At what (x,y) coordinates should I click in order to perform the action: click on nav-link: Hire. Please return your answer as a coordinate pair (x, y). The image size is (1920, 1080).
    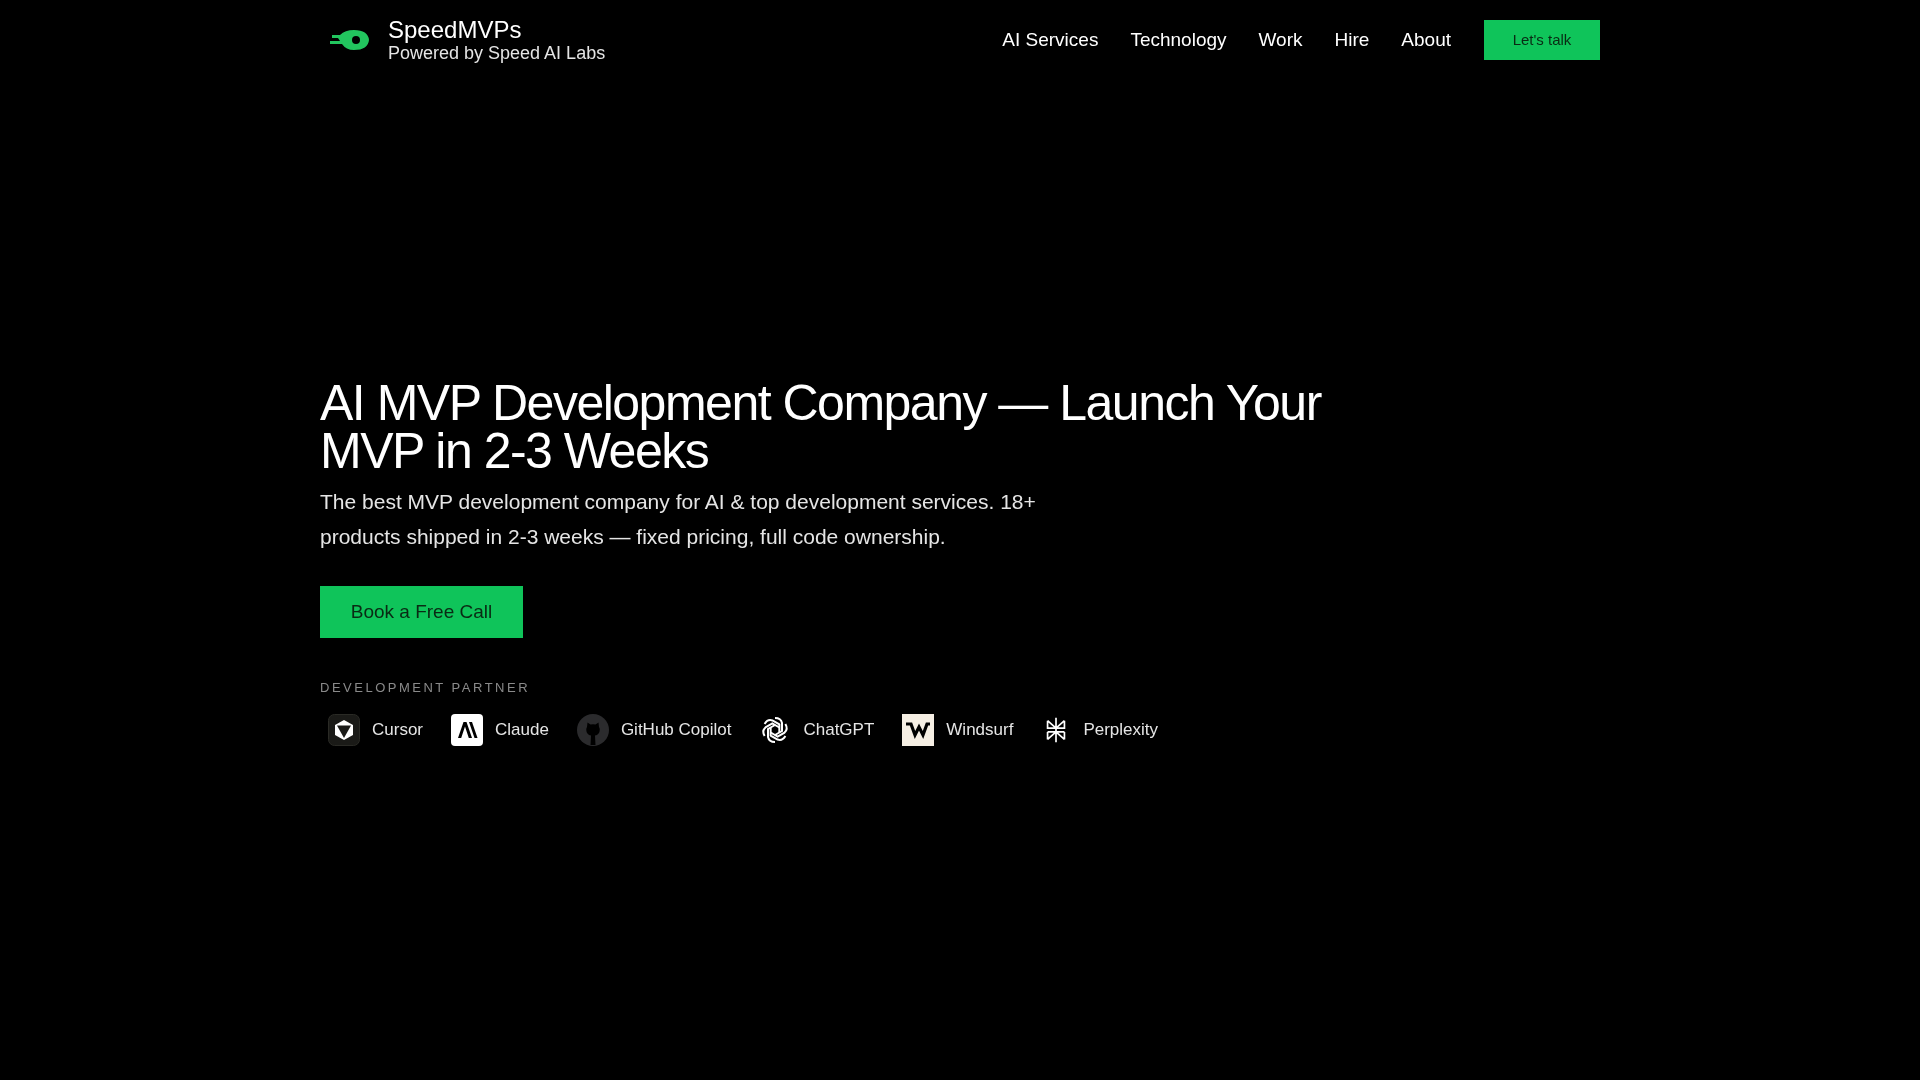
    Looking at the image, I should click on (1352, 40).